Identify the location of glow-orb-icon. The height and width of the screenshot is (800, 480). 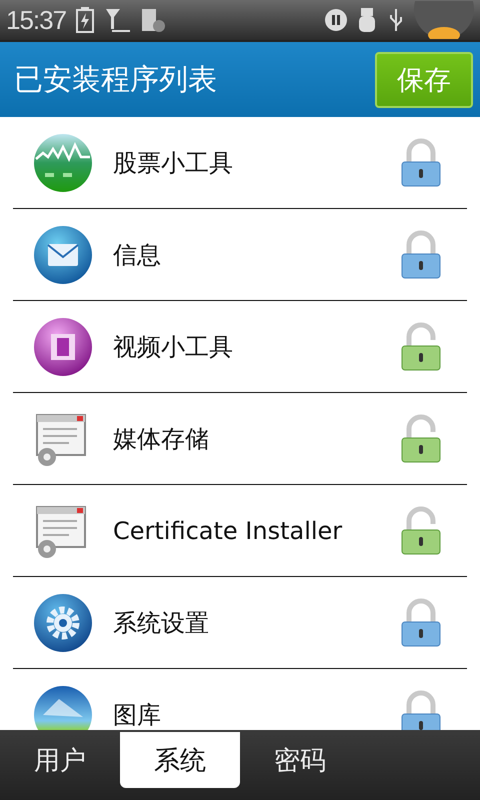
(444, 20).